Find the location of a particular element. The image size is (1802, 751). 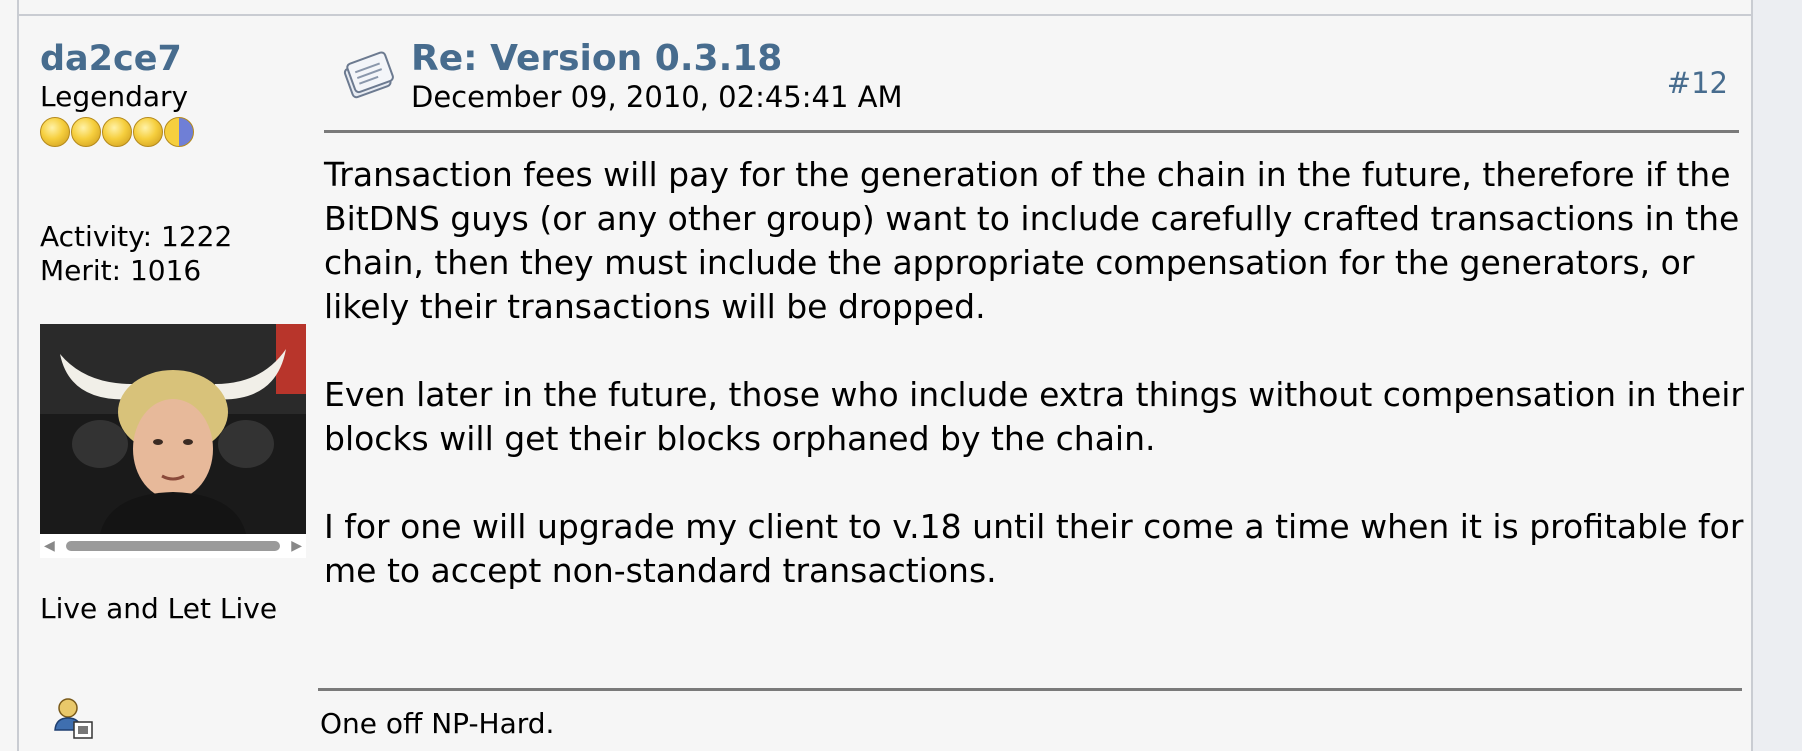

scroll-right-icon: ▶ is located at coordinates (296, 546).